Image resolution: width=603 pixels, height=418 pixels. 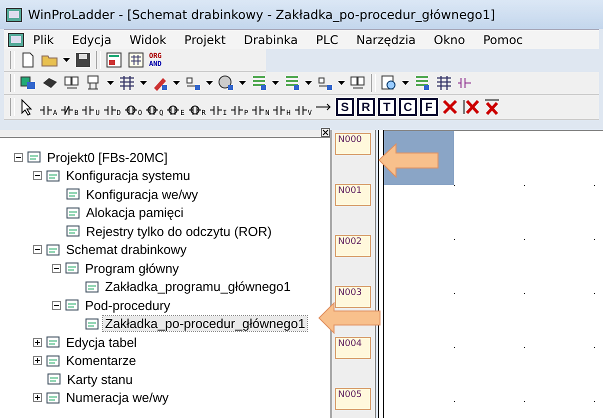 I want to click on tree-item: Schemat drabinkowy, so click(x=126, y=250).